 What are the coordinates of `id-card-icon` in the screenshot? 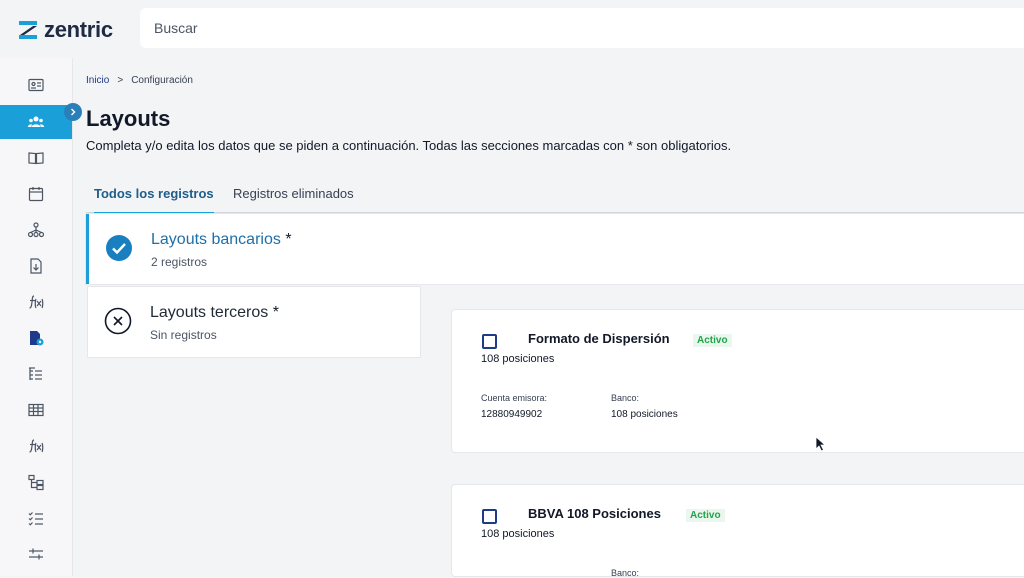 It's located at (36, 85).